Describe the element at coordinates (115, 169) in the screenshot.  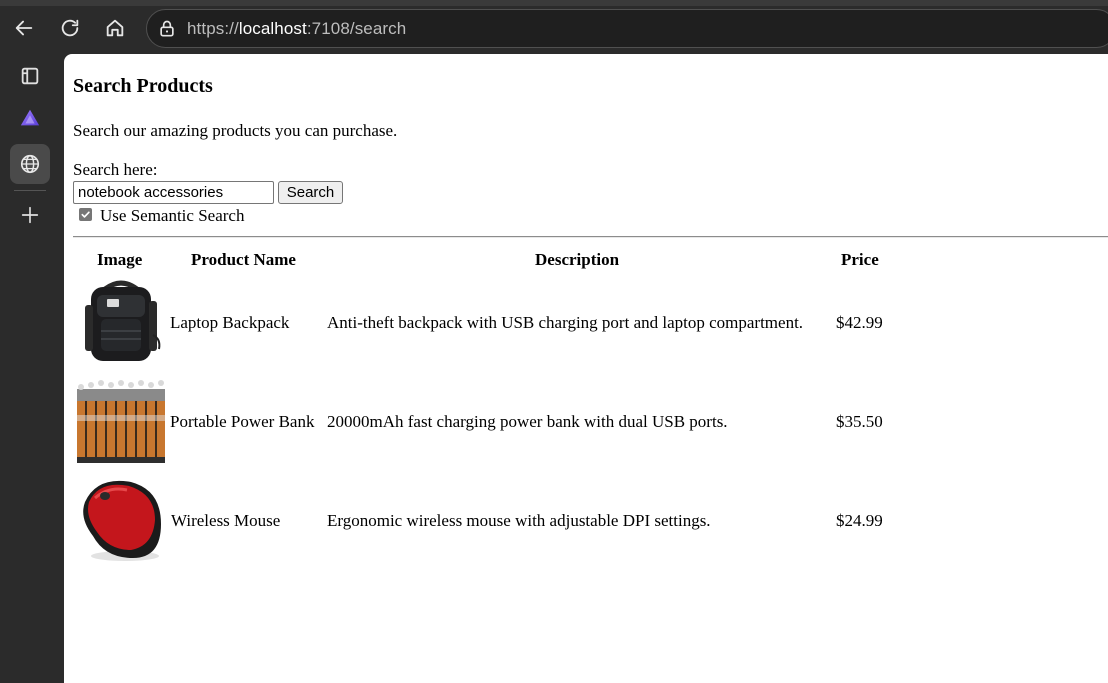
I see `search-label: Search here:` at that location.